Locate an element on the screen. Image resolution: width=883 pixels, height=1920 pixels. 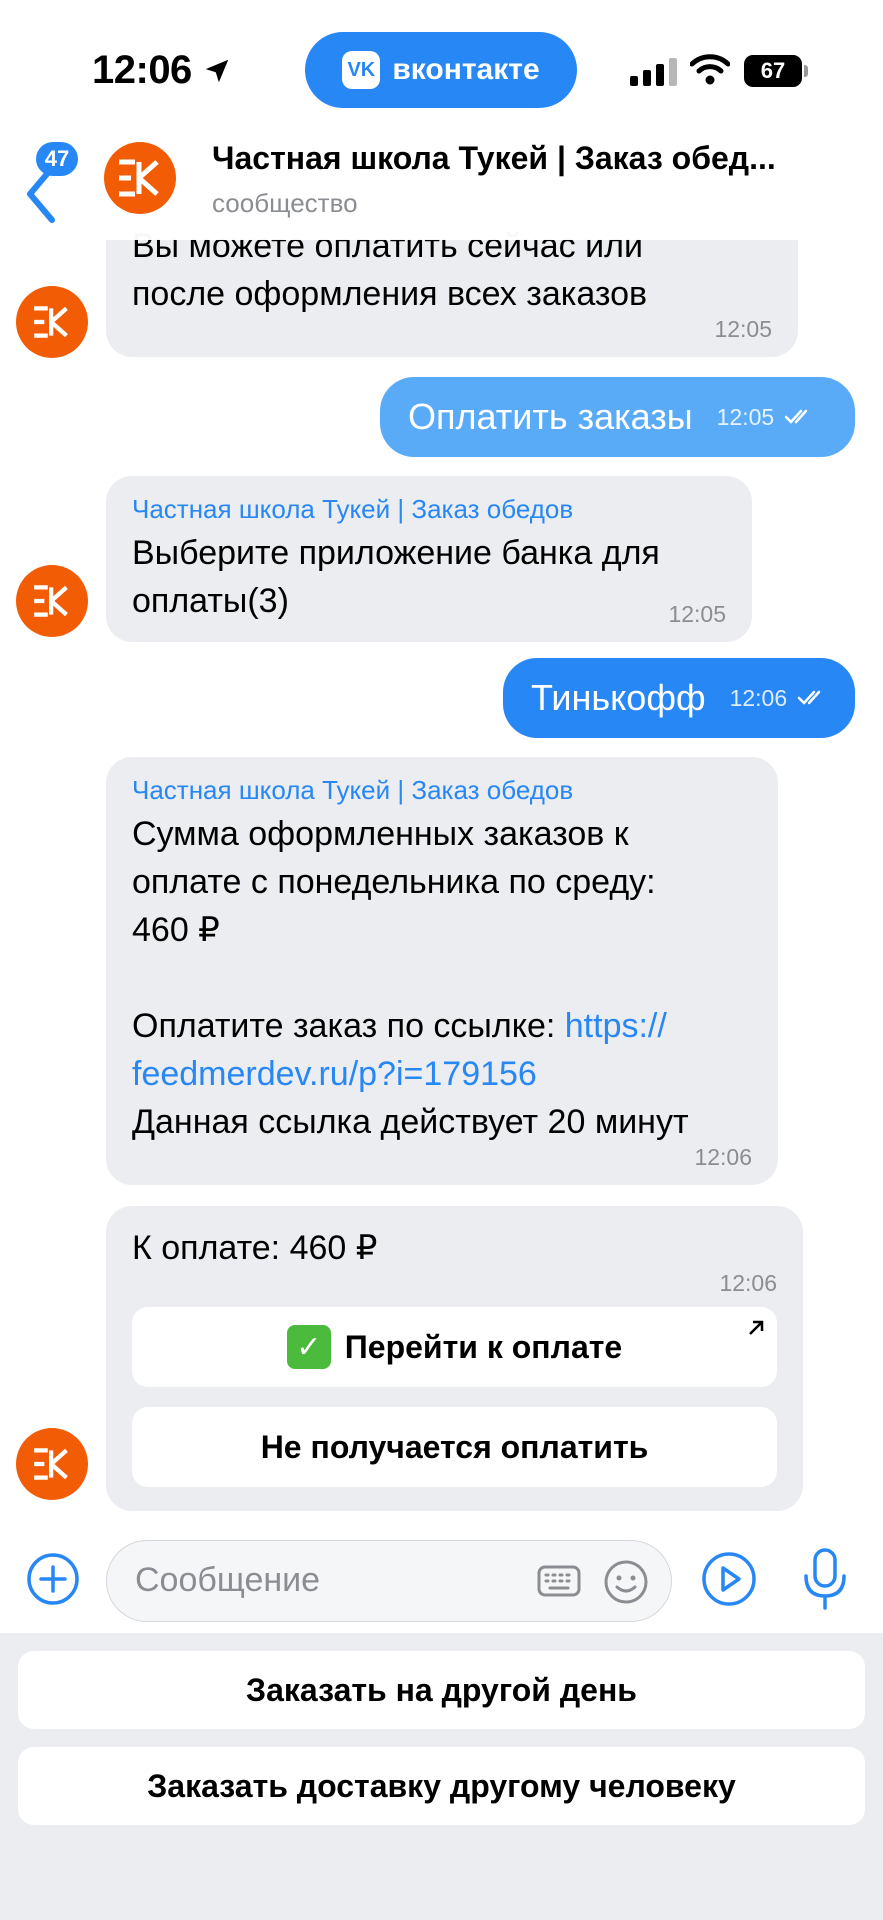
go-to-payment-button: ✓ Перейти к оплате is located at coordinates (454, 1347).